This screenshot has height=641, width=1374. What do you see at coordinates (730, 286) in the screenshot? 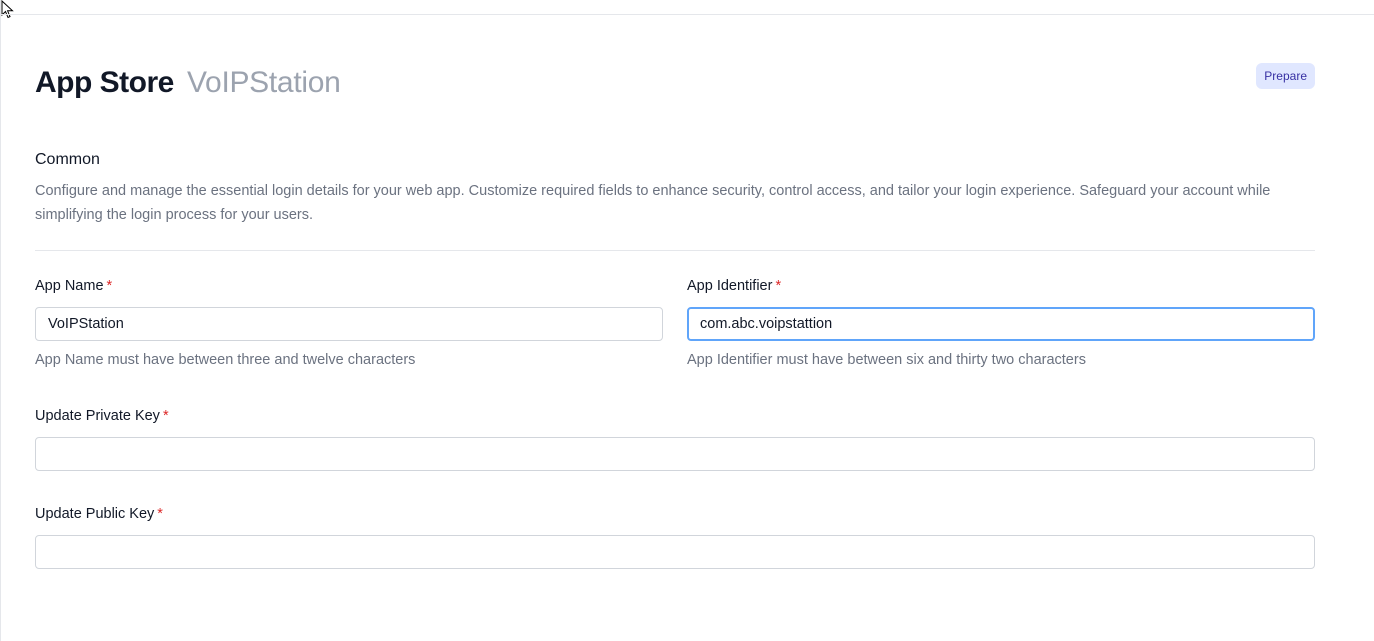
I see `app-identifier-label-text: App Identifier` at bounding box center [730, 286].